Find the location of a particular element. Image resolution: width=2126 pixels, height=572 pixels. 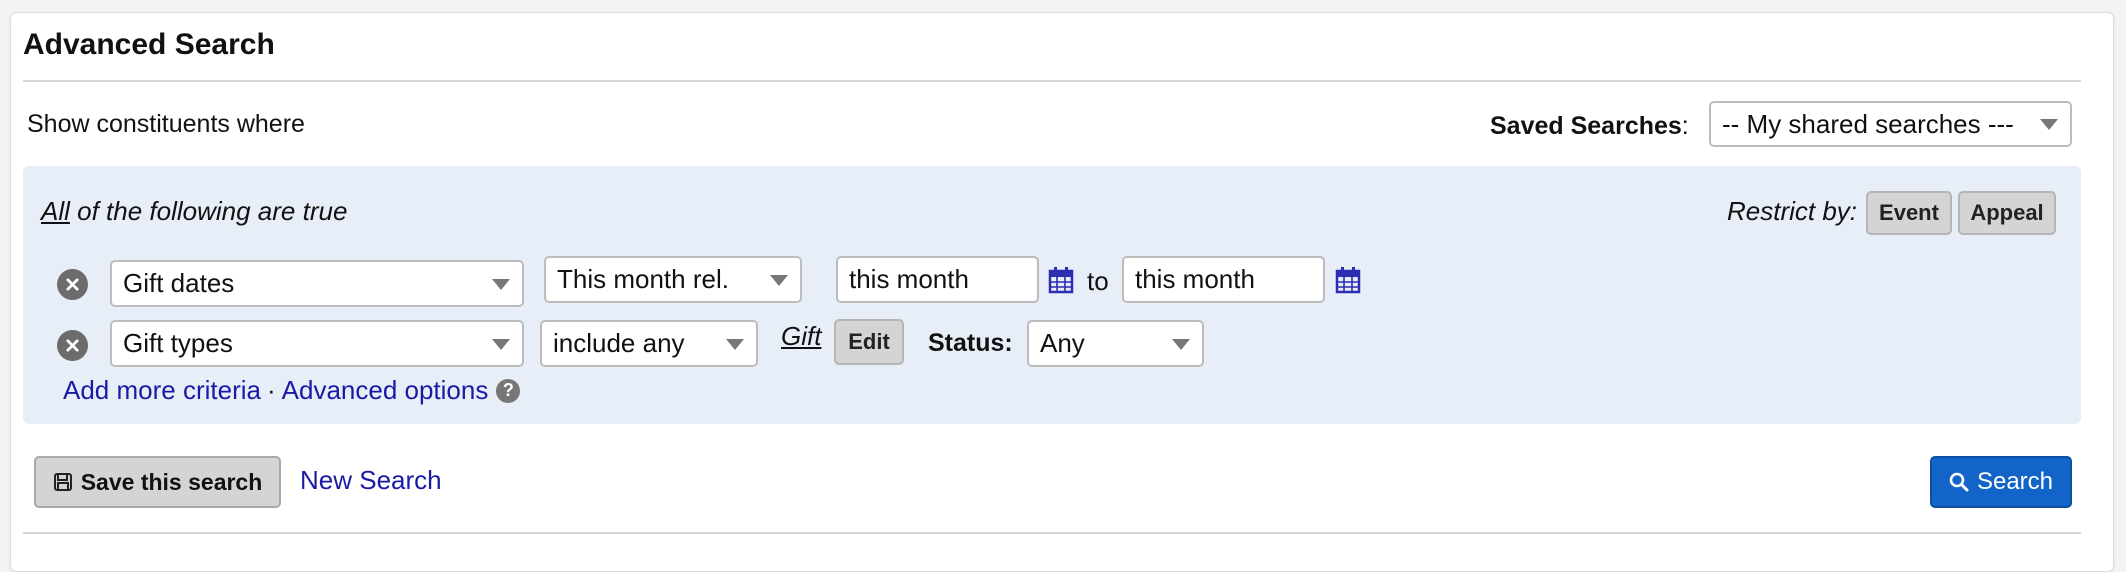

add-more-criteria-link: Add more criteria is located at coordinates (162, 390).